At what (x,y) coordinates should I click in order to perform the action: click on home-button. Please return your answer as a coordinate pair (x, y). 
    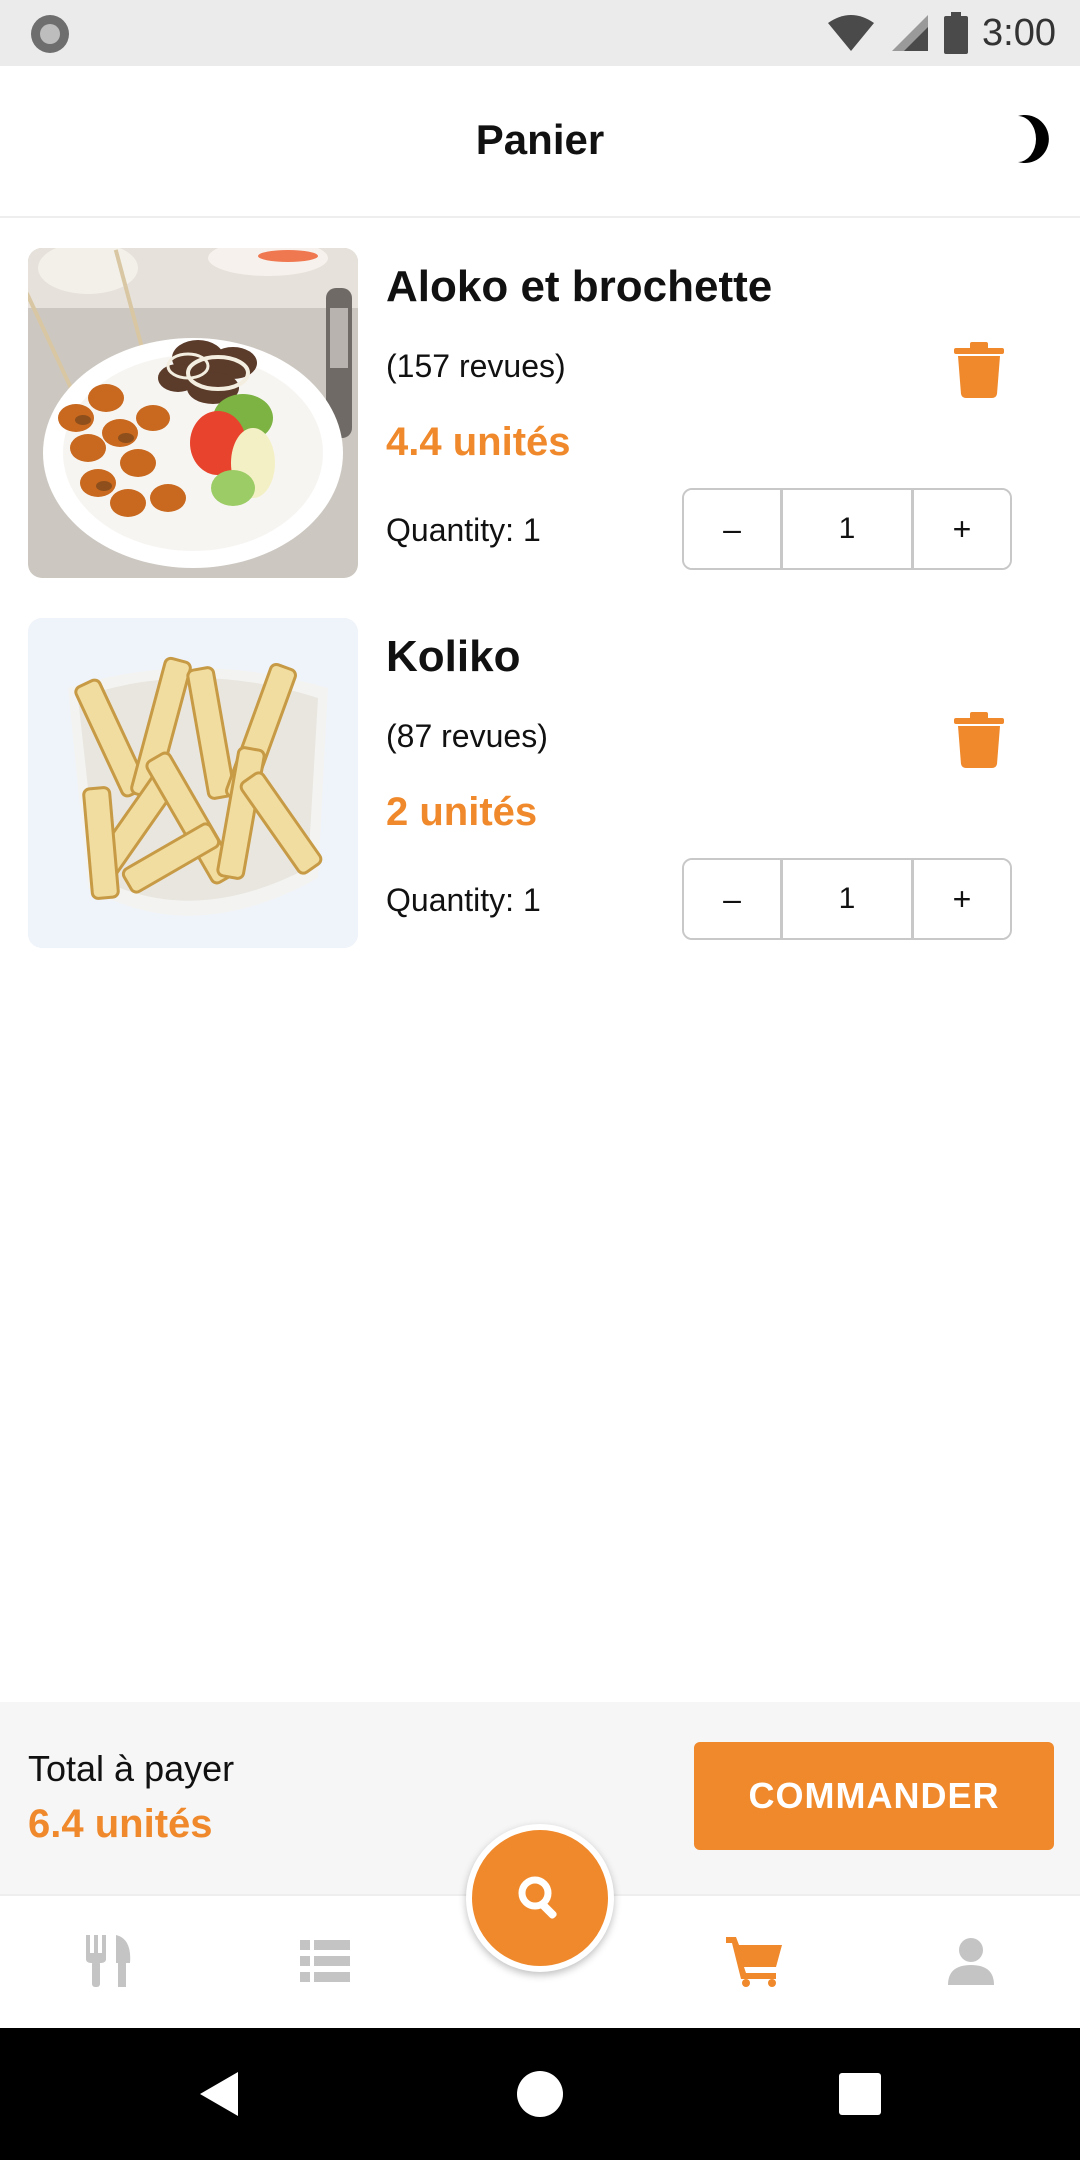
    Looking at the image, I should click on (540, 2094).